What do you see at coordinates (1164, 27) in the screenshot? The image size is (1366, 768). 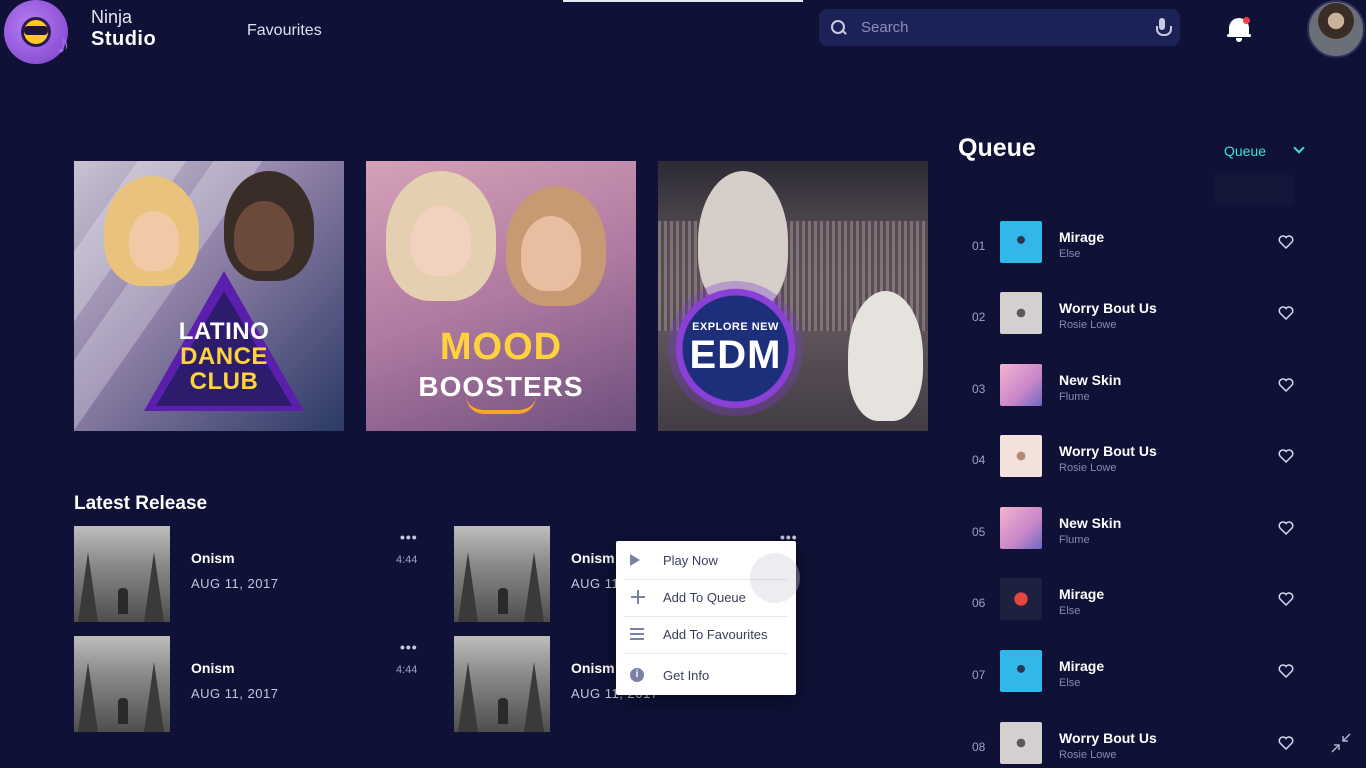 I see `microphone-icon` at bounding box center [1164, 27].